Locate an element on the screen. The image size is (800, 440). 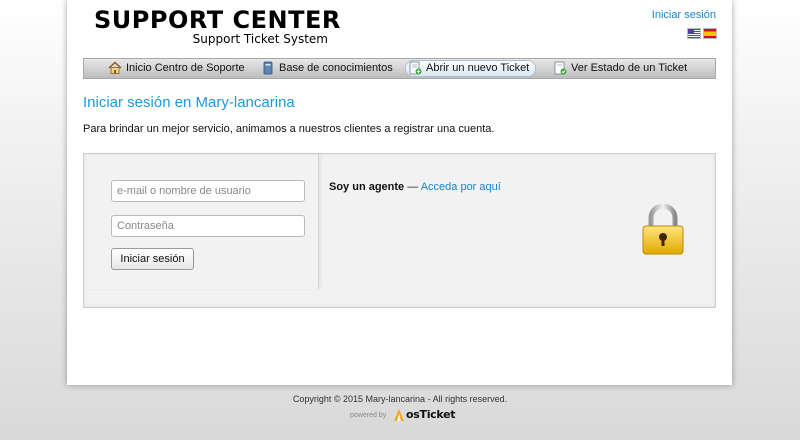
nav-item-home: Inicio Centro de Soporte is located at coordinates (175, 68).